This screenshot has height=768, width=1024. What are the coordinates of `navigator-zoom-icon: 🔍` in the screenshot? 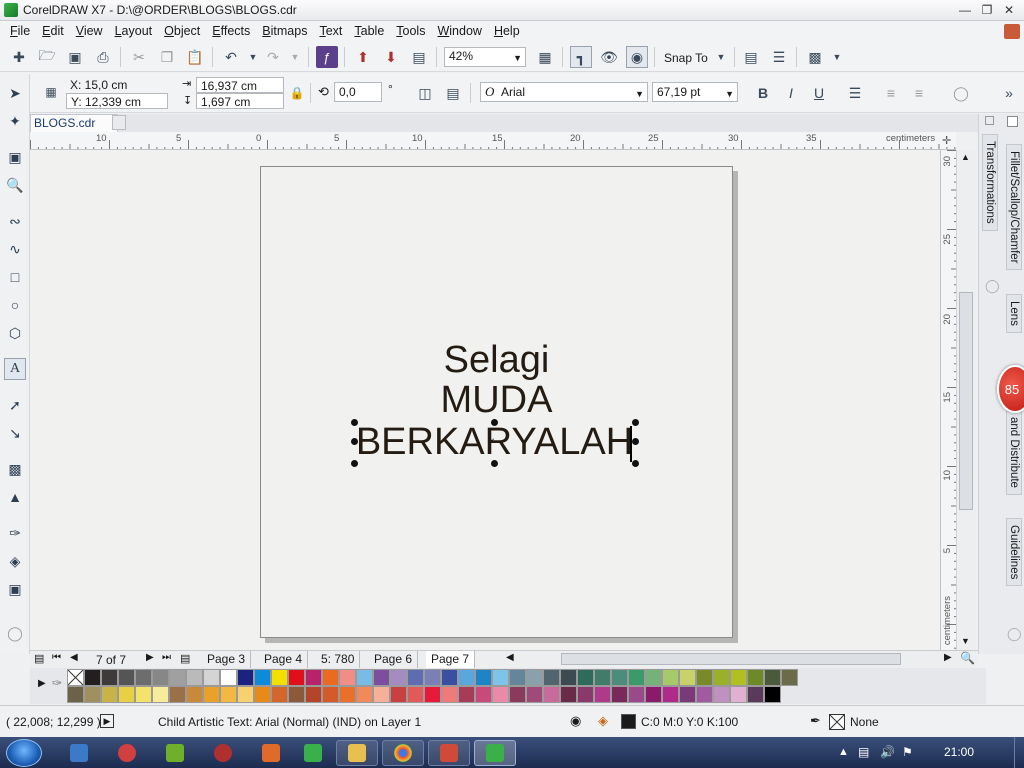 It's located at (967, 658).